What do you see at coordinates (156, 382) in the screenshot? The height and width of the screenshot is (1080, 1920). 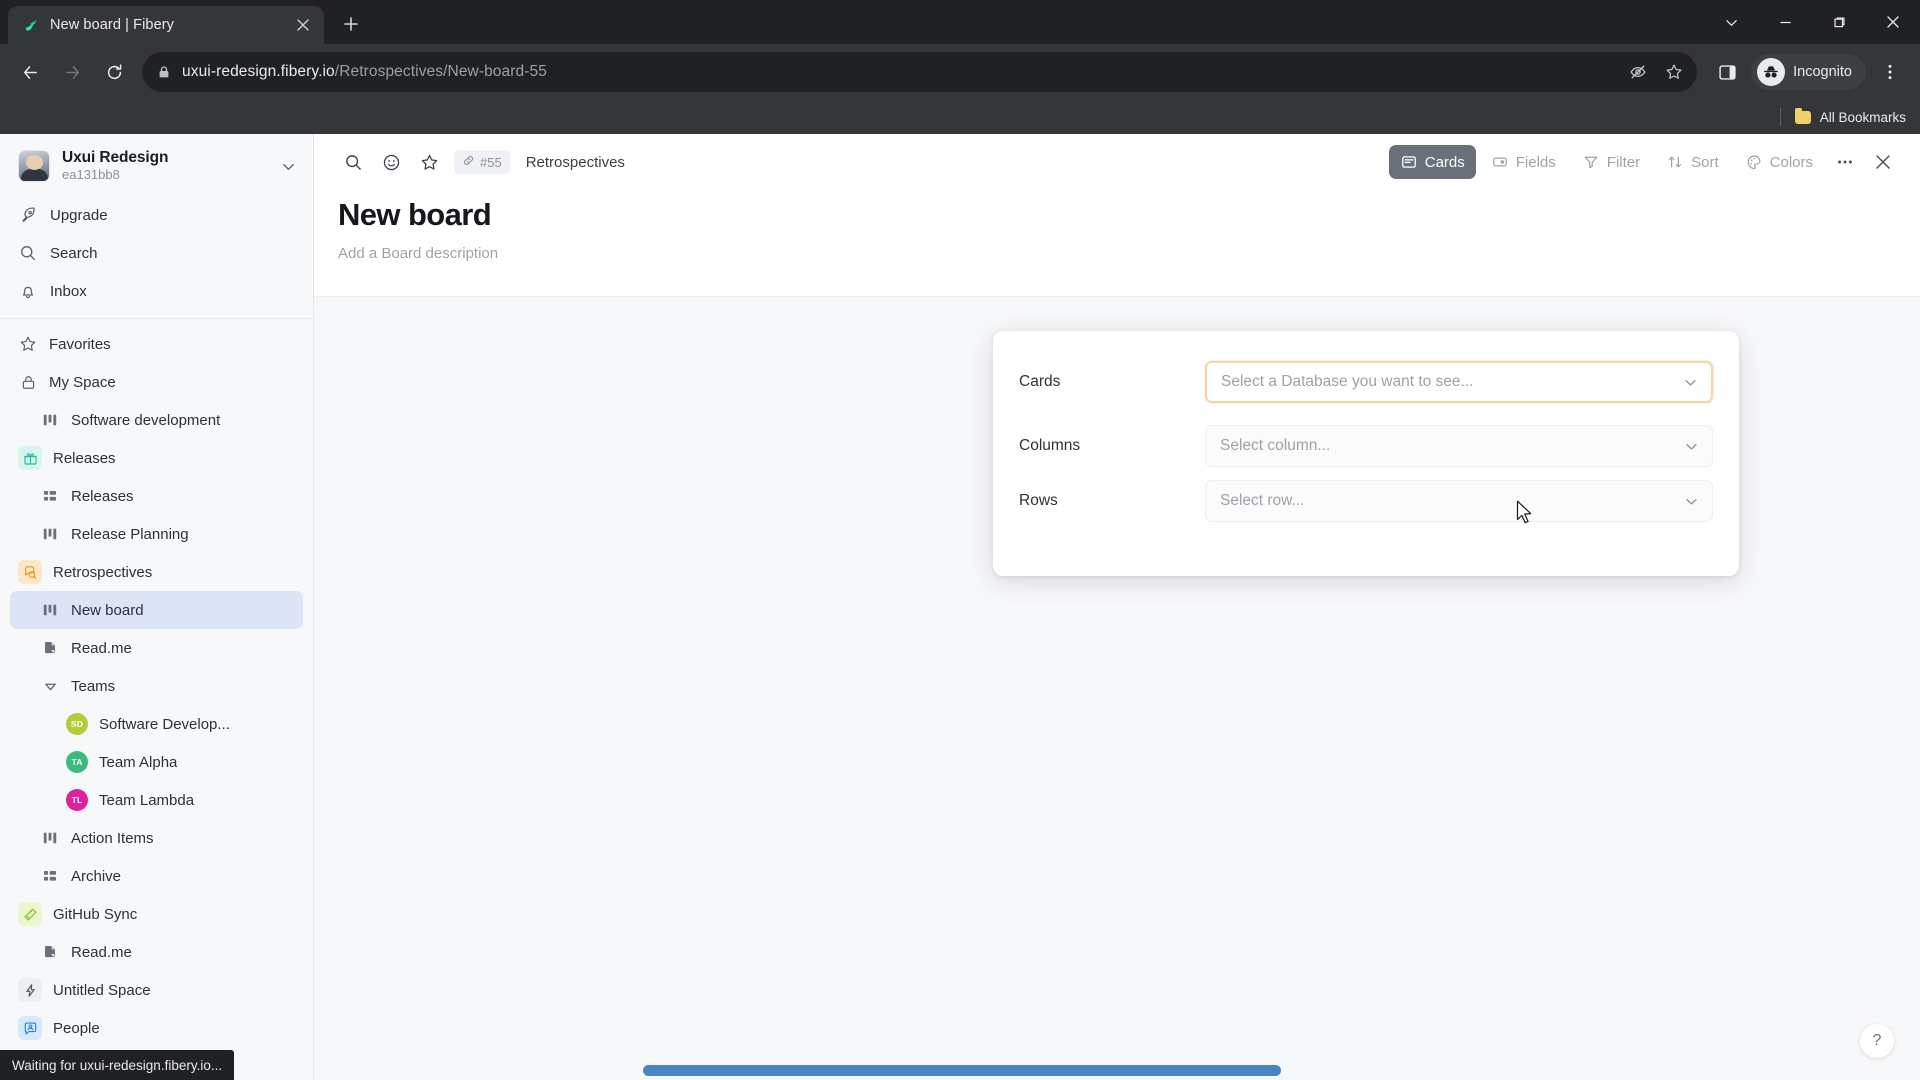 I see `sidebar-item-my-space: My Space` at bounding box center [156, 382].